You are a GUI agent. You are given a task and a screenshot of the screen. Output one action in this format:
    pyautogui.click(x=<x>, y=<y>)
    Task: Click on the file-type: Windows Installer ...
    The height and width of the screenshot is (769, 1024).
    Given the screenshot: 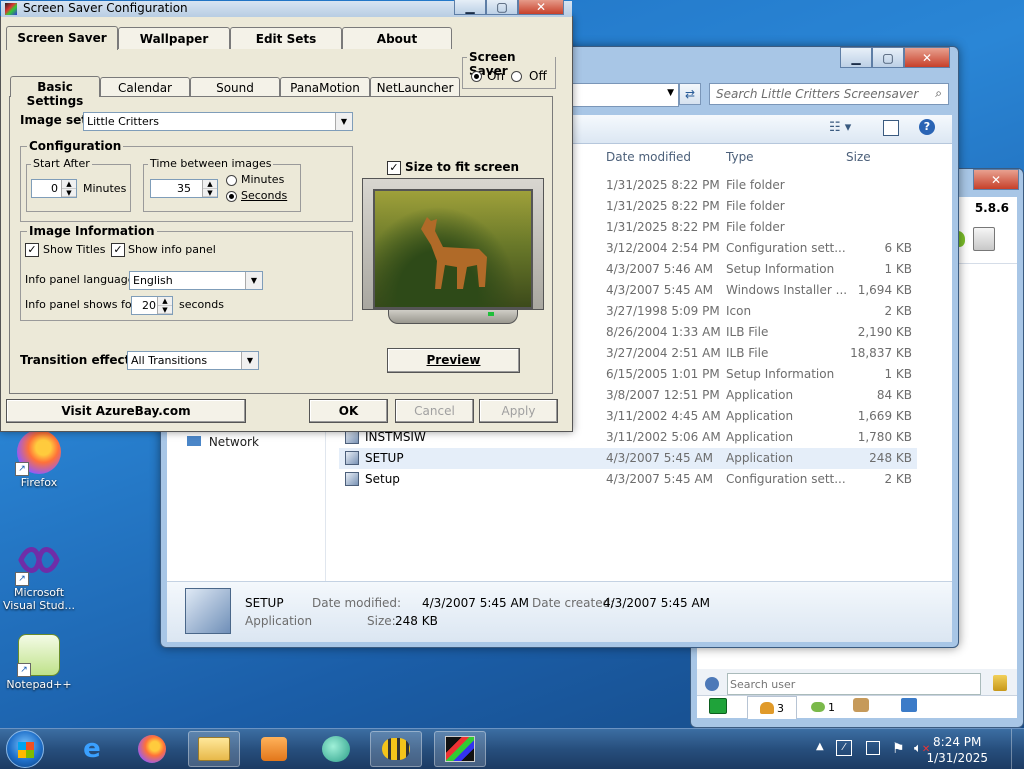 What is the action you would take?
    pyautogui.click(x=787, y=290)
    